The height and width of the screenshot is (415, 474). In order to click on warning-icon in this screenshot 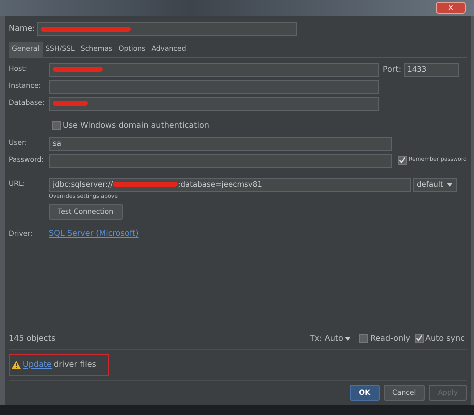, I will do `click(16, 364)`.